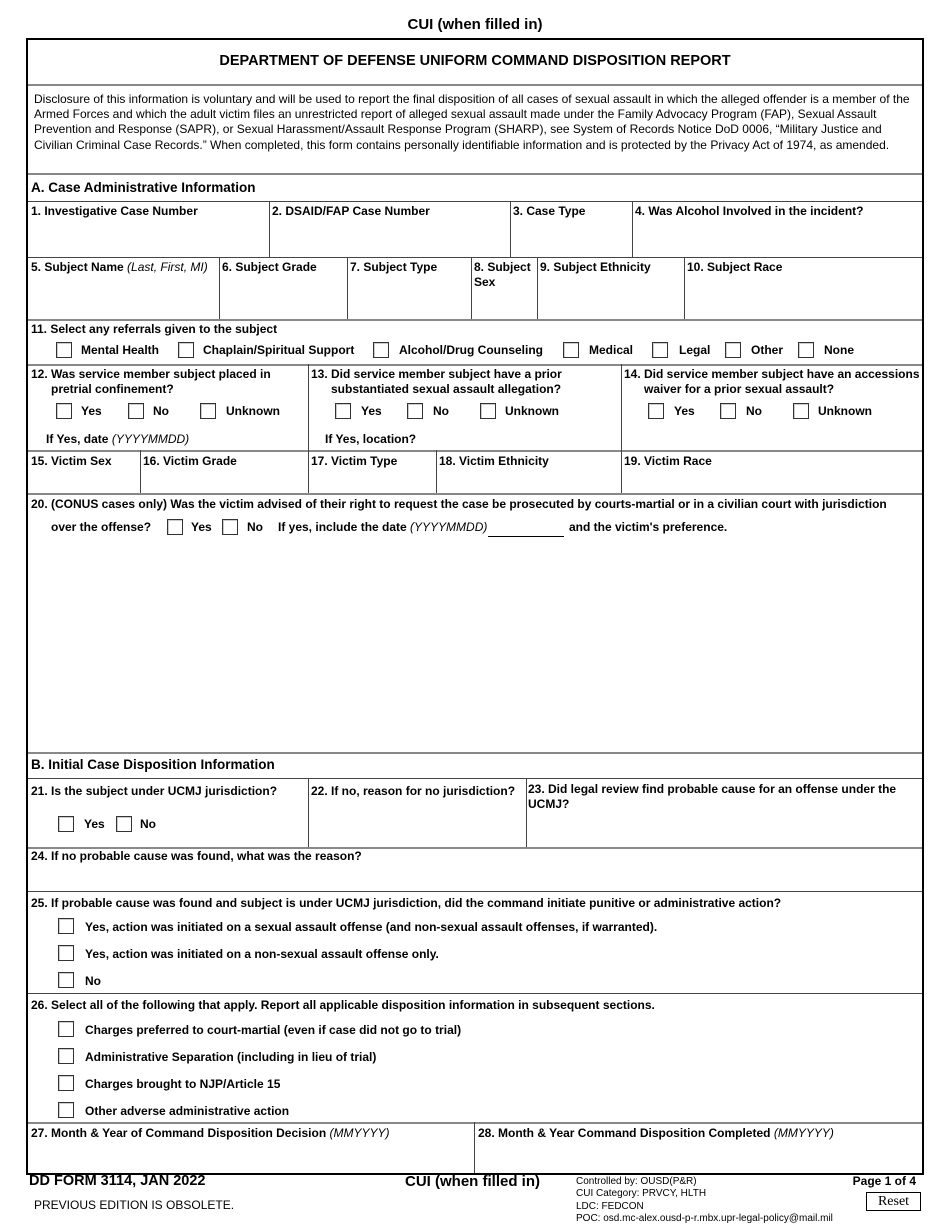  Describe the element at coordinates (893, 1201) in the screenshot. I see `reset-button: Reset` at that location.